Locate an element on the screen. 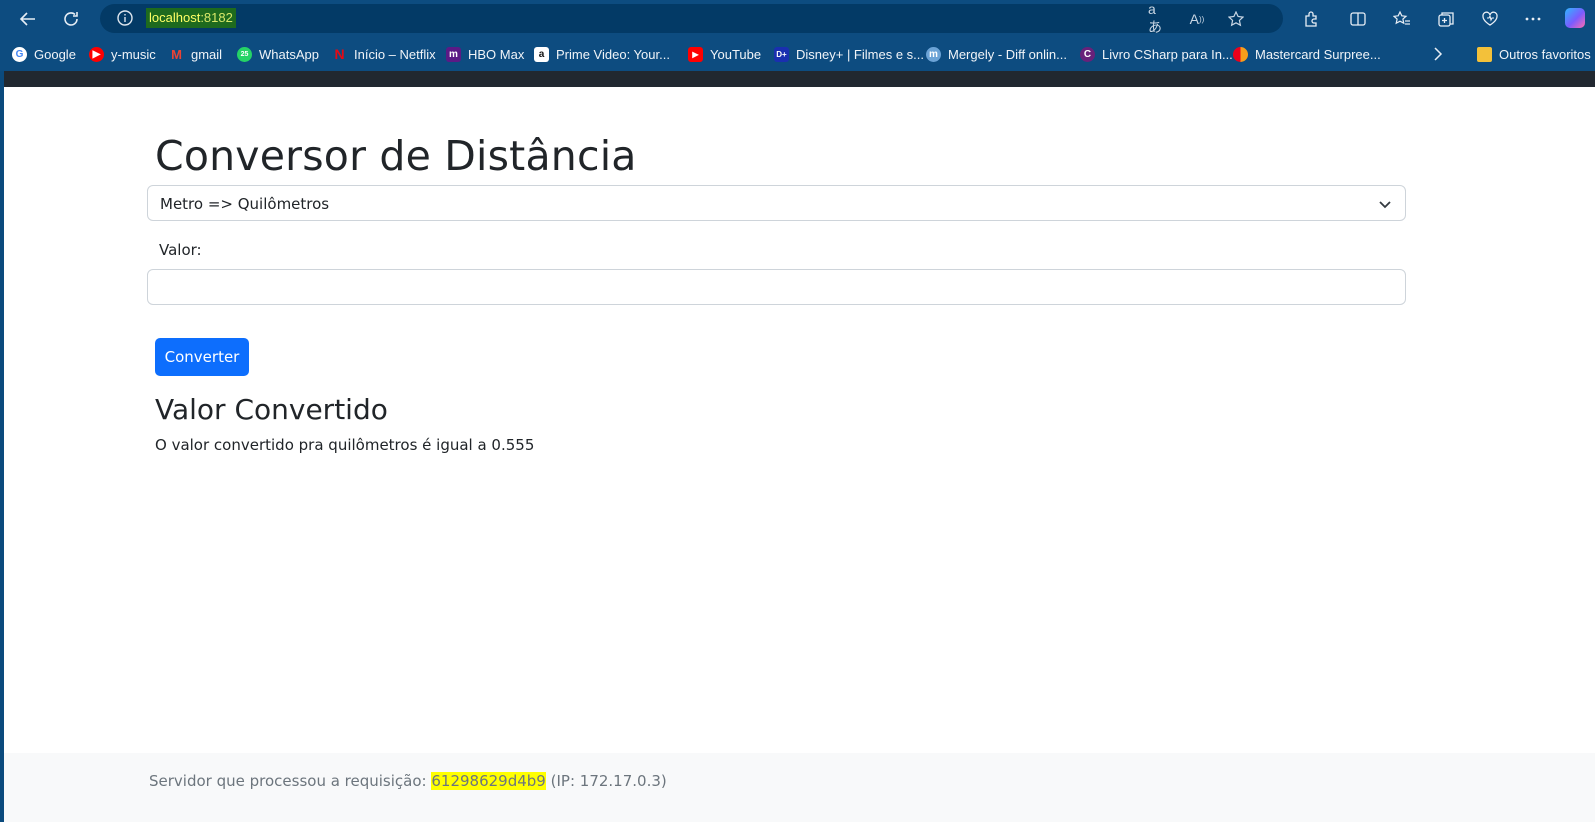 Image resolution: width=1595 pixels, height=822 pixels. back-arrow-icon is located at coordinates (28, 19).